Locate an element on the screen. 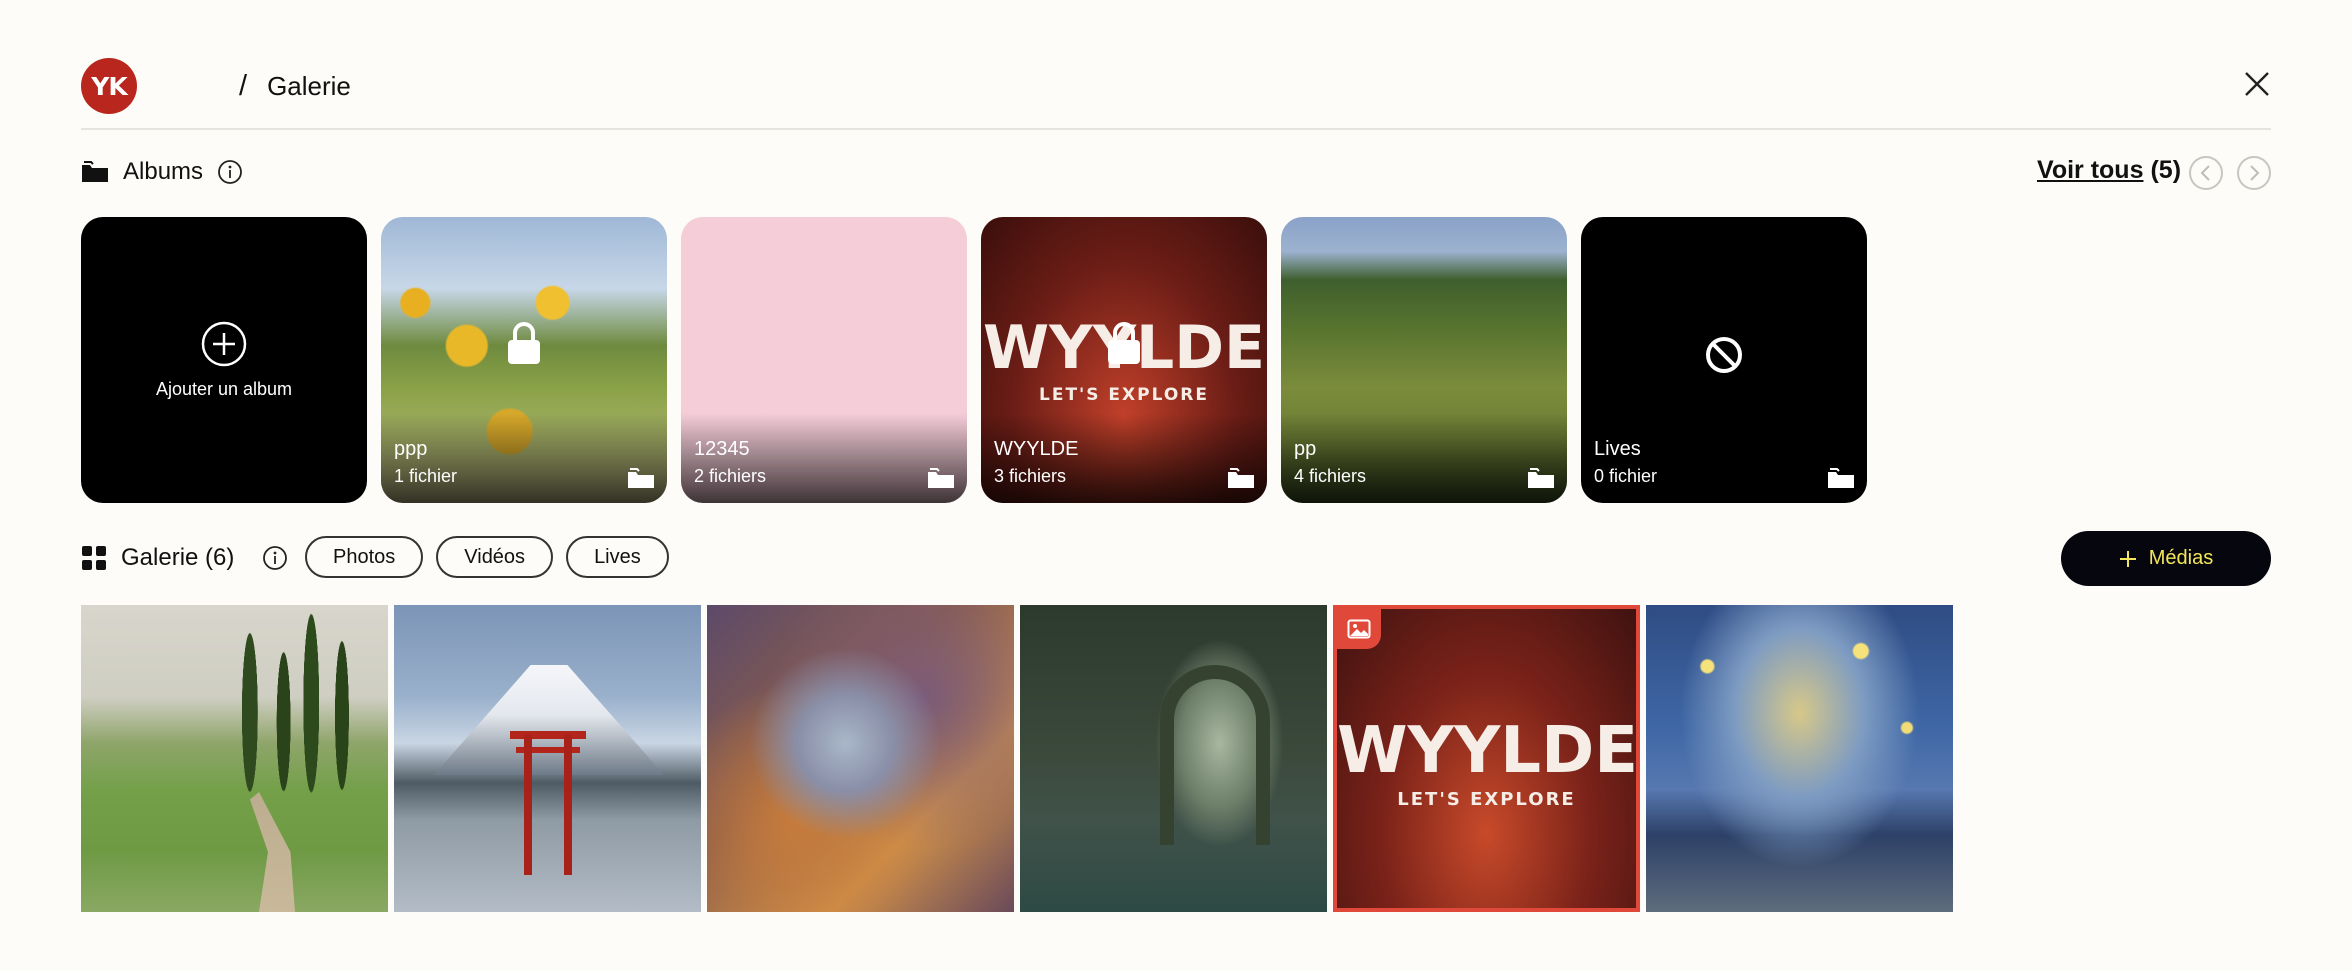 This screenshot has width=2352, height=970. close-icon is located at coordinates (2257, 84).